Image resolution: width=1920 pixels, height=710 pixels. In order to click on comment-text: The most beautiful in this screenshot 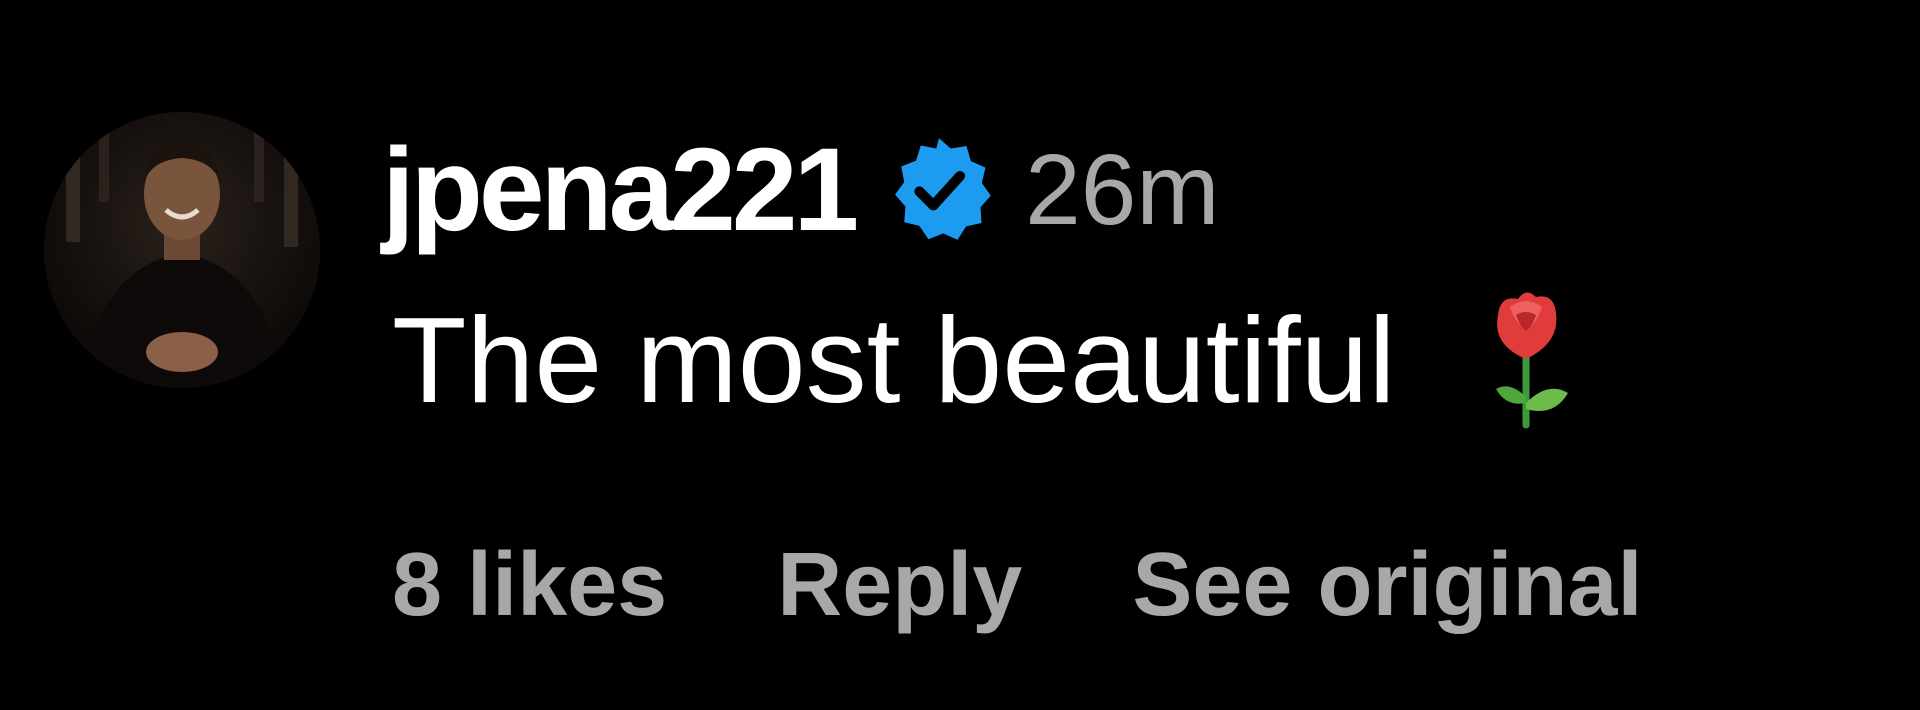, I will do `click(894, 360)`.